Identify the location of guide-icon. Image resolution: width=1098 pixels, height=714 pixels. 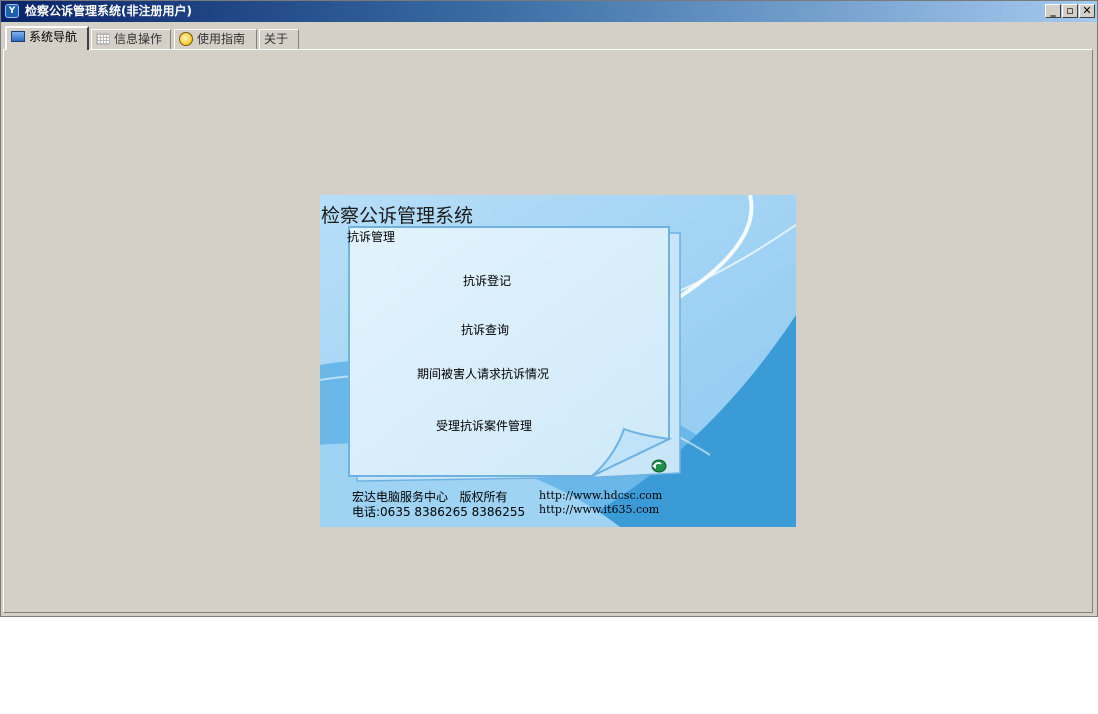
(186, 38).